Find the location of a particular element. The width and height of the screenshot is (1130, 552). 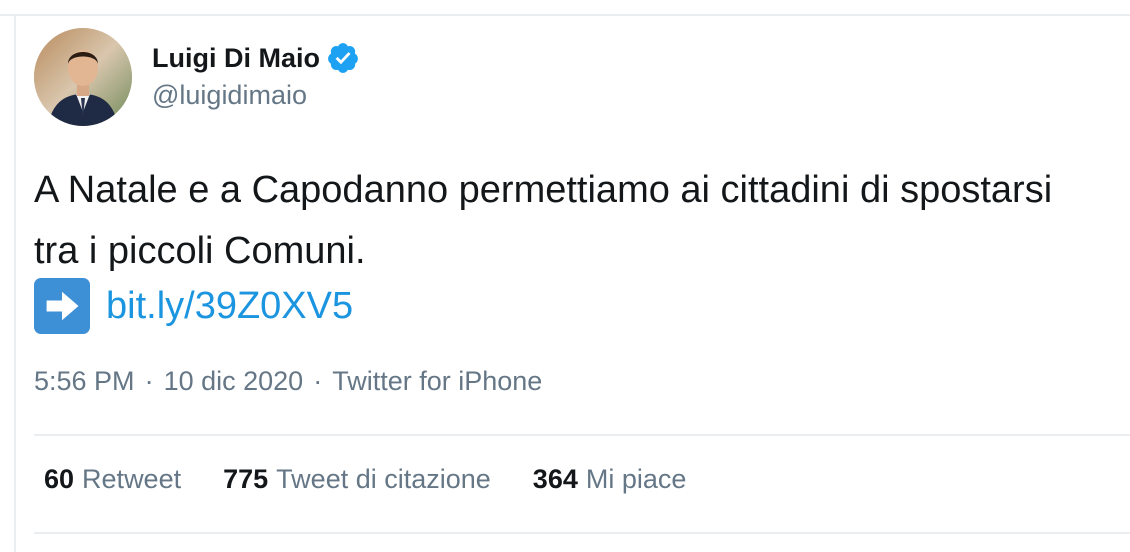

quote-tweet-count-link: 775 Tweet di citazione is located at coordinates (357, 479).